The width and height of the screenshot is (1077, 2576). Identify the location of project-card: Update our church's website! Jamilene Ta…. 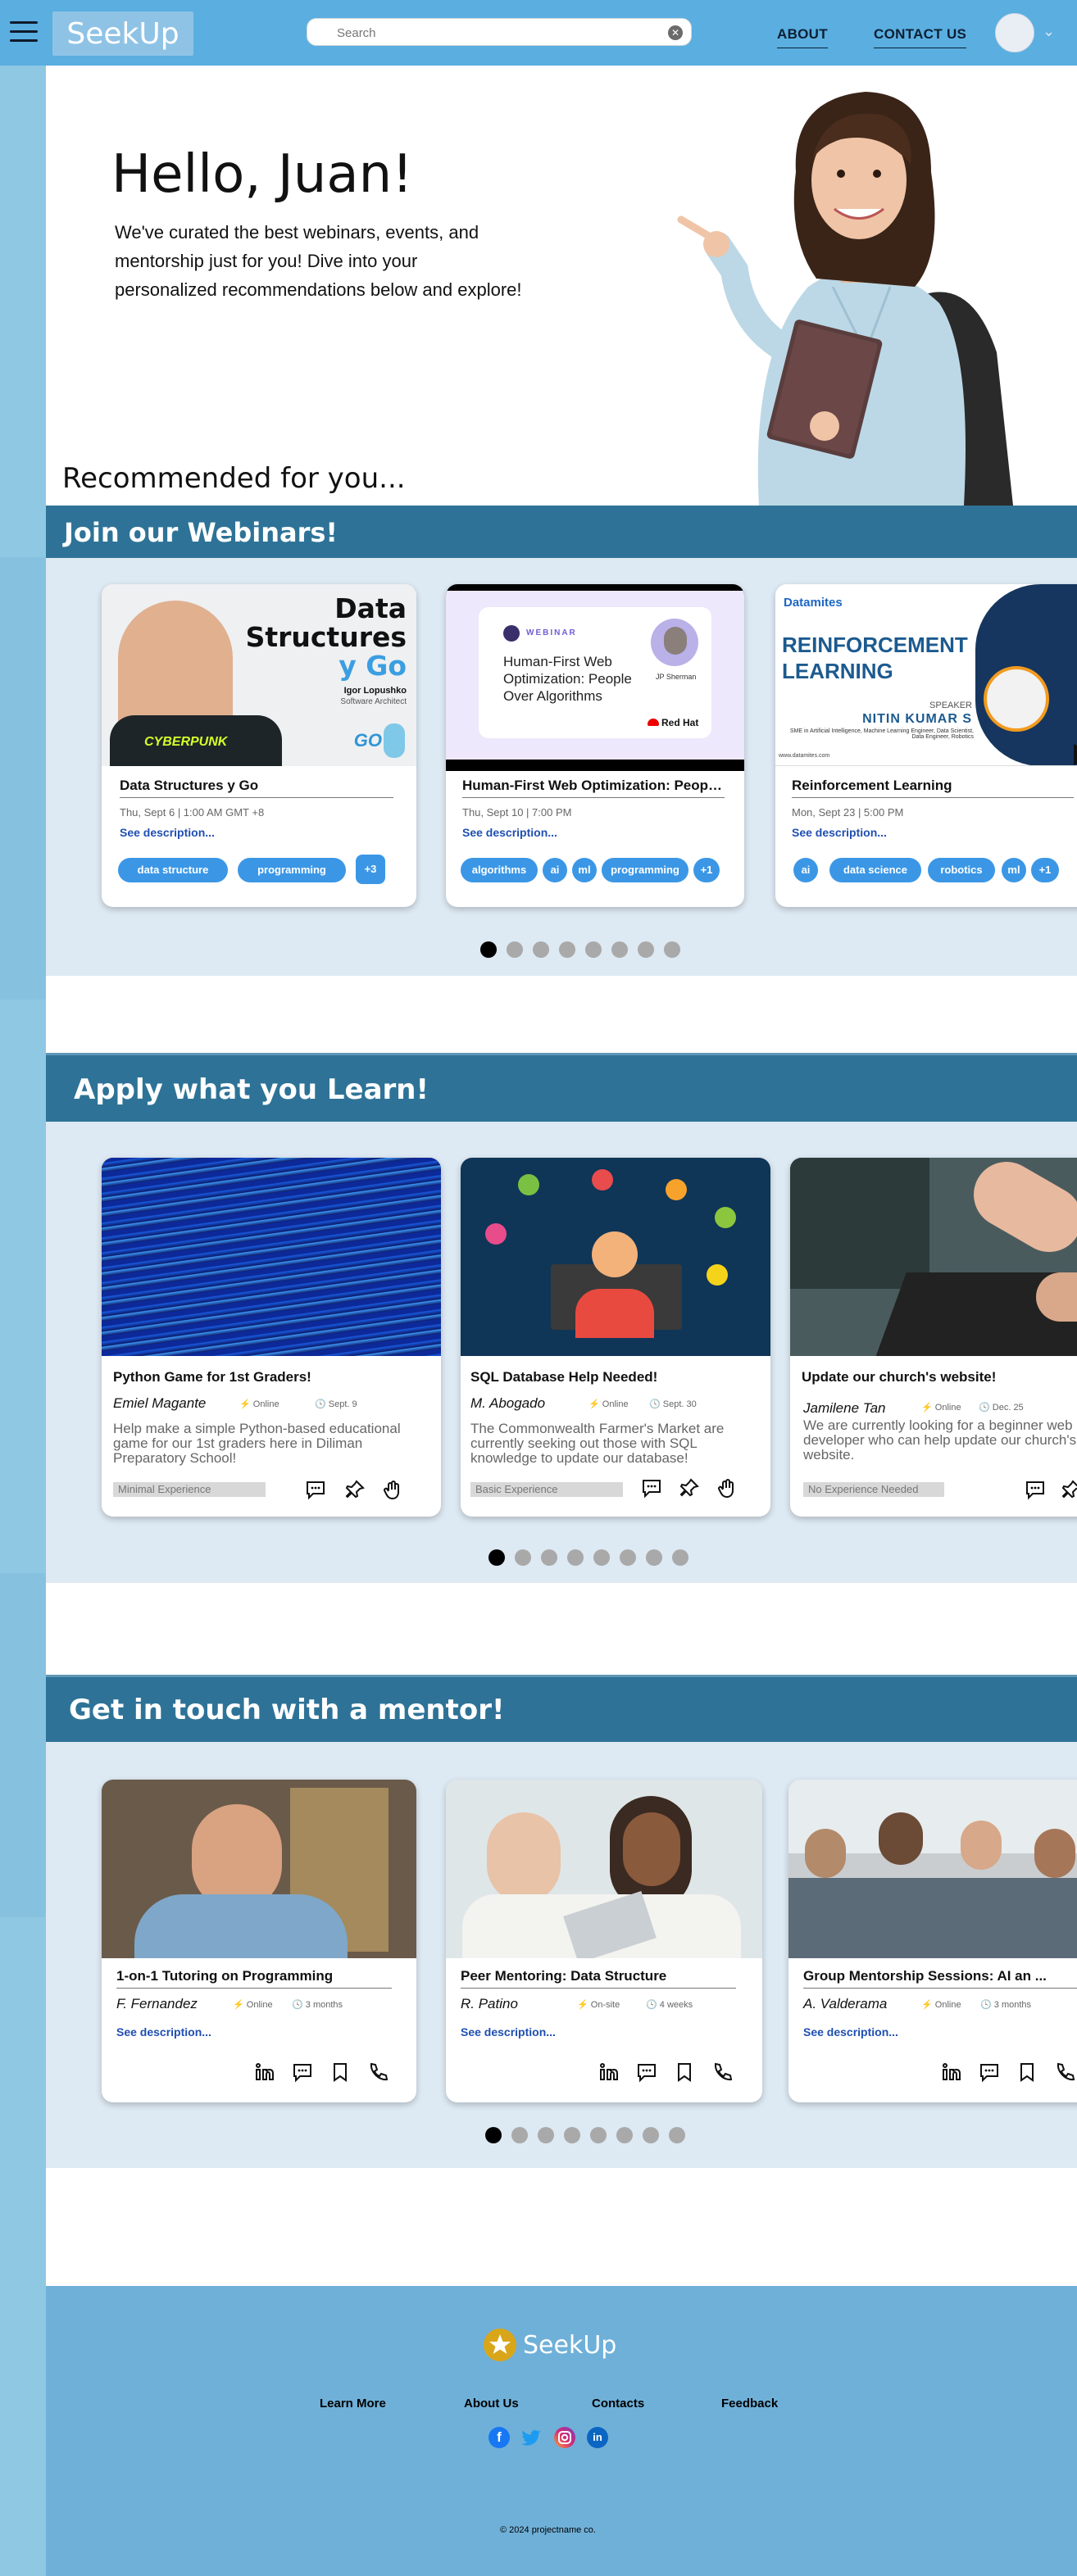
(933, 1337).